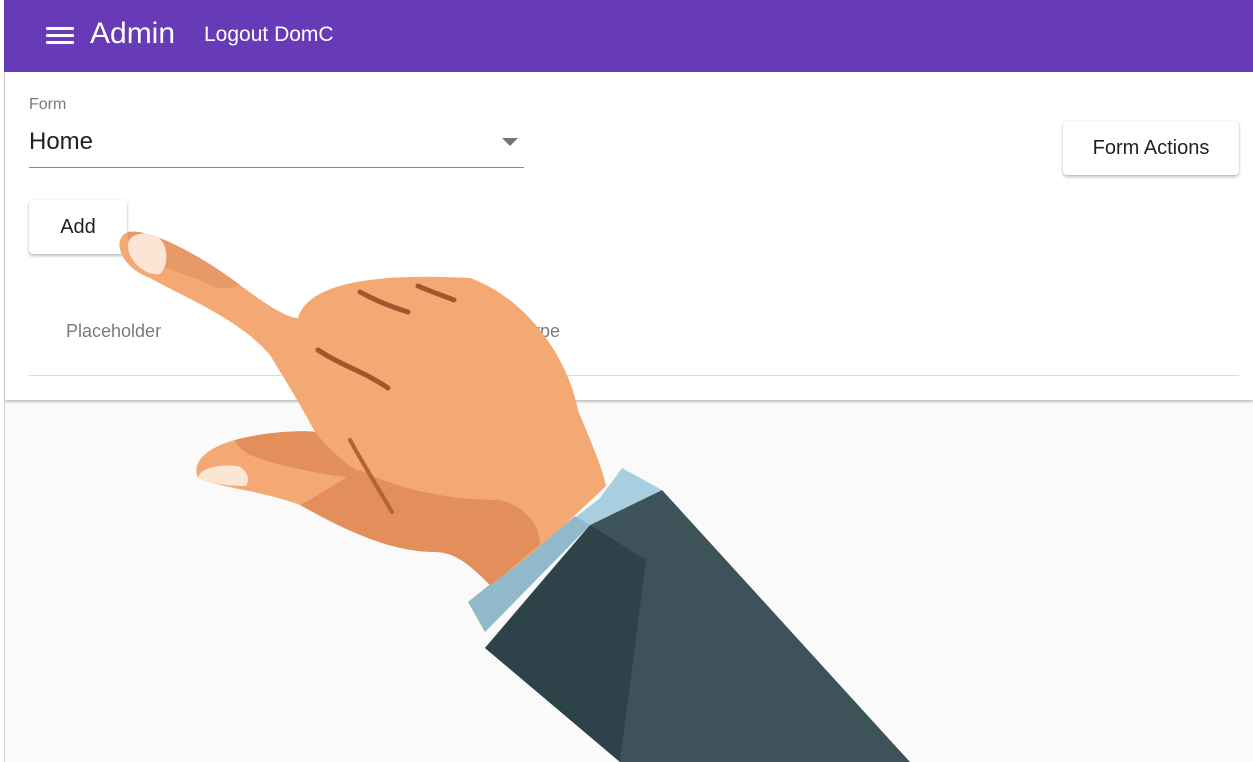 This screenshot has width=1253, height=762. I want to click on app-title: Admin, so click(133, 33).